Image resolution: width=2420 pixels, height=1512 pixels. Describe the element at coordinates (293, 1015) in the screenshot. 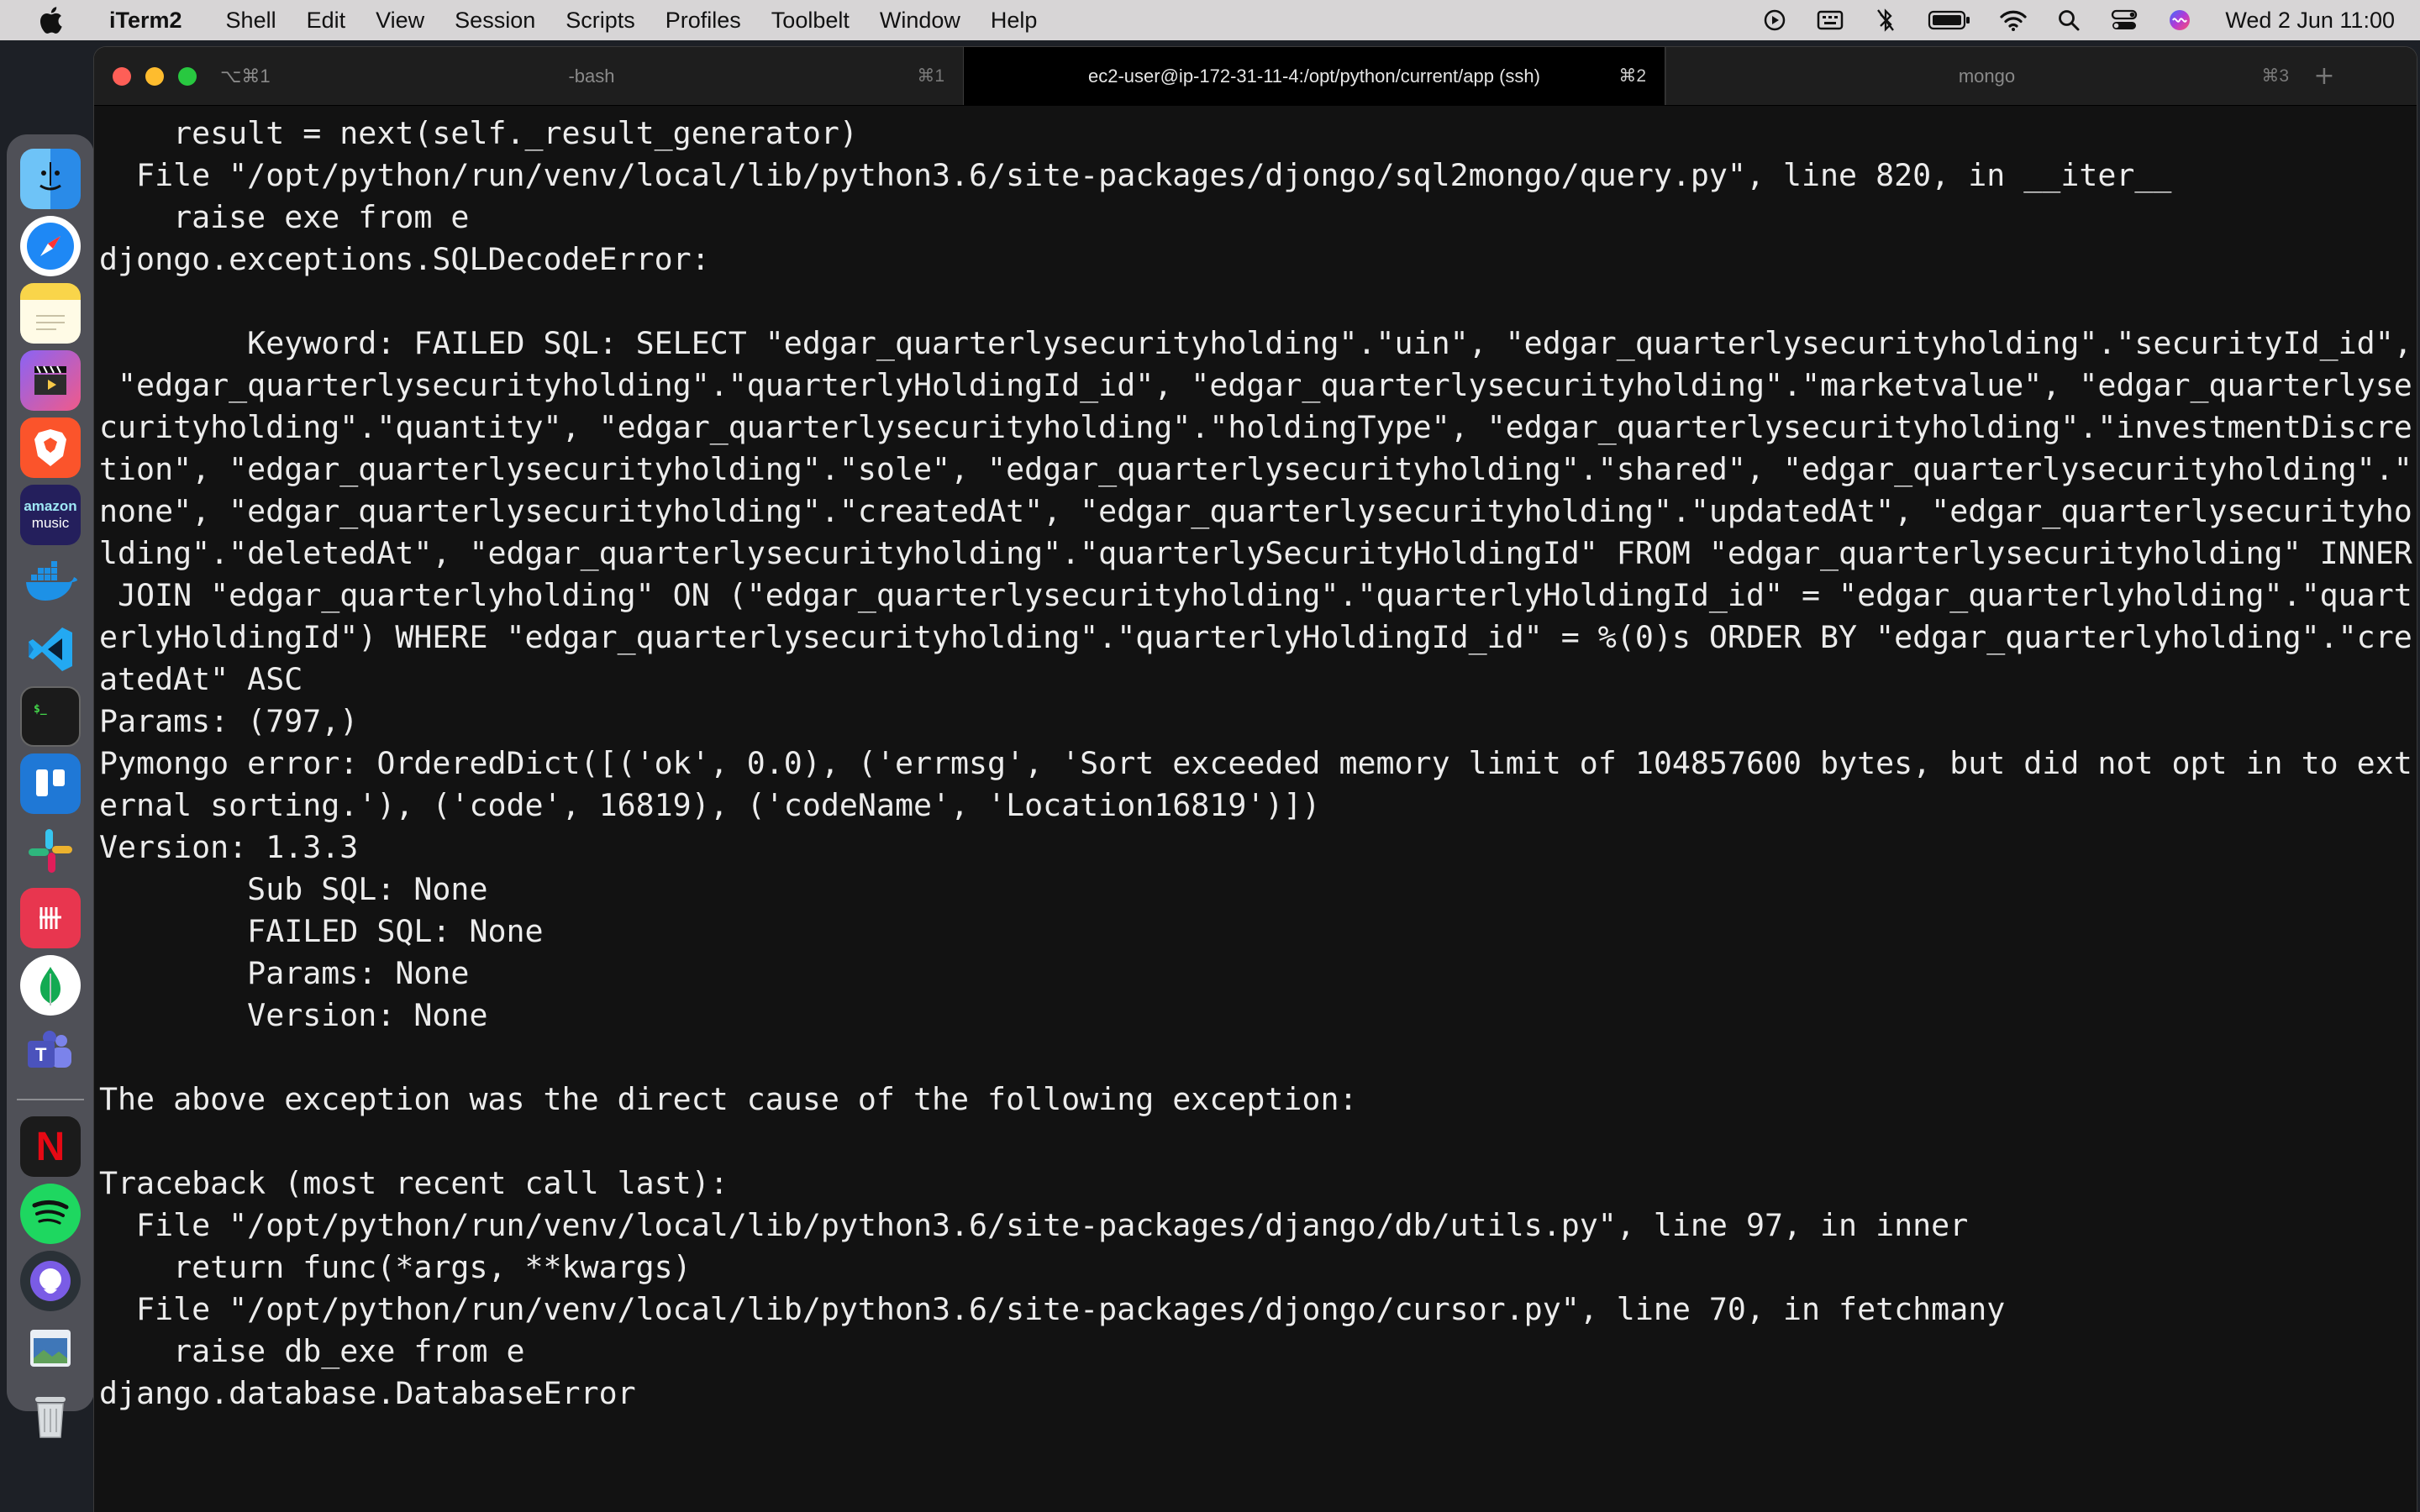

I see `terminal-line: Version: None` at that location.